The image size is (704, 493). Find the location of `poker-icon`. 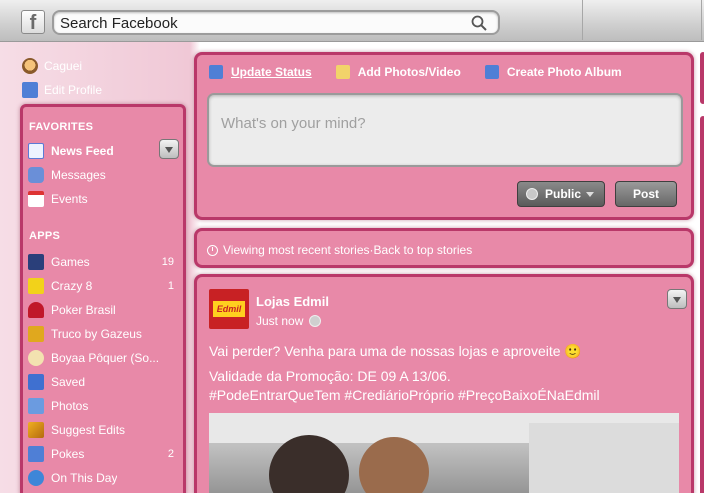

poker-icon is located at coordinates (36, 310).